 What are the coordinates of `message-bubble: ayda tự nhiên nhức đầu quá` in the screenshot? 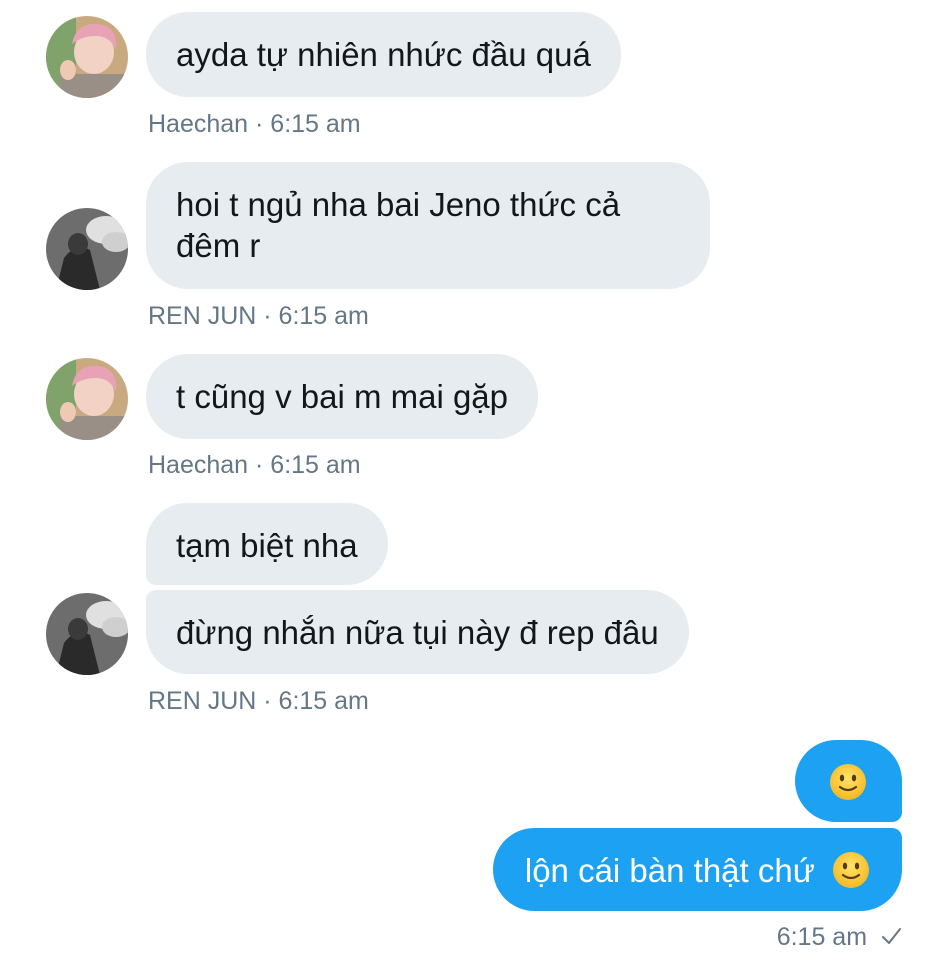 It's located at (383, 54).